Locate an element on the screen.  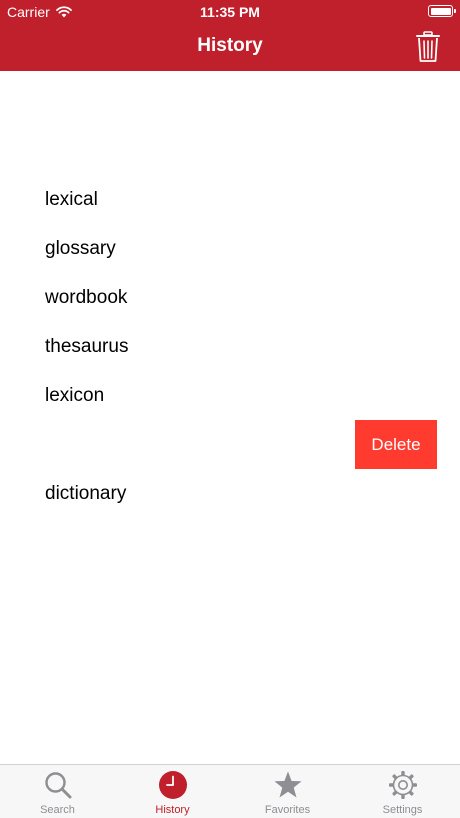
status-time: 11:35 PM is located at coordinates (230, 12).